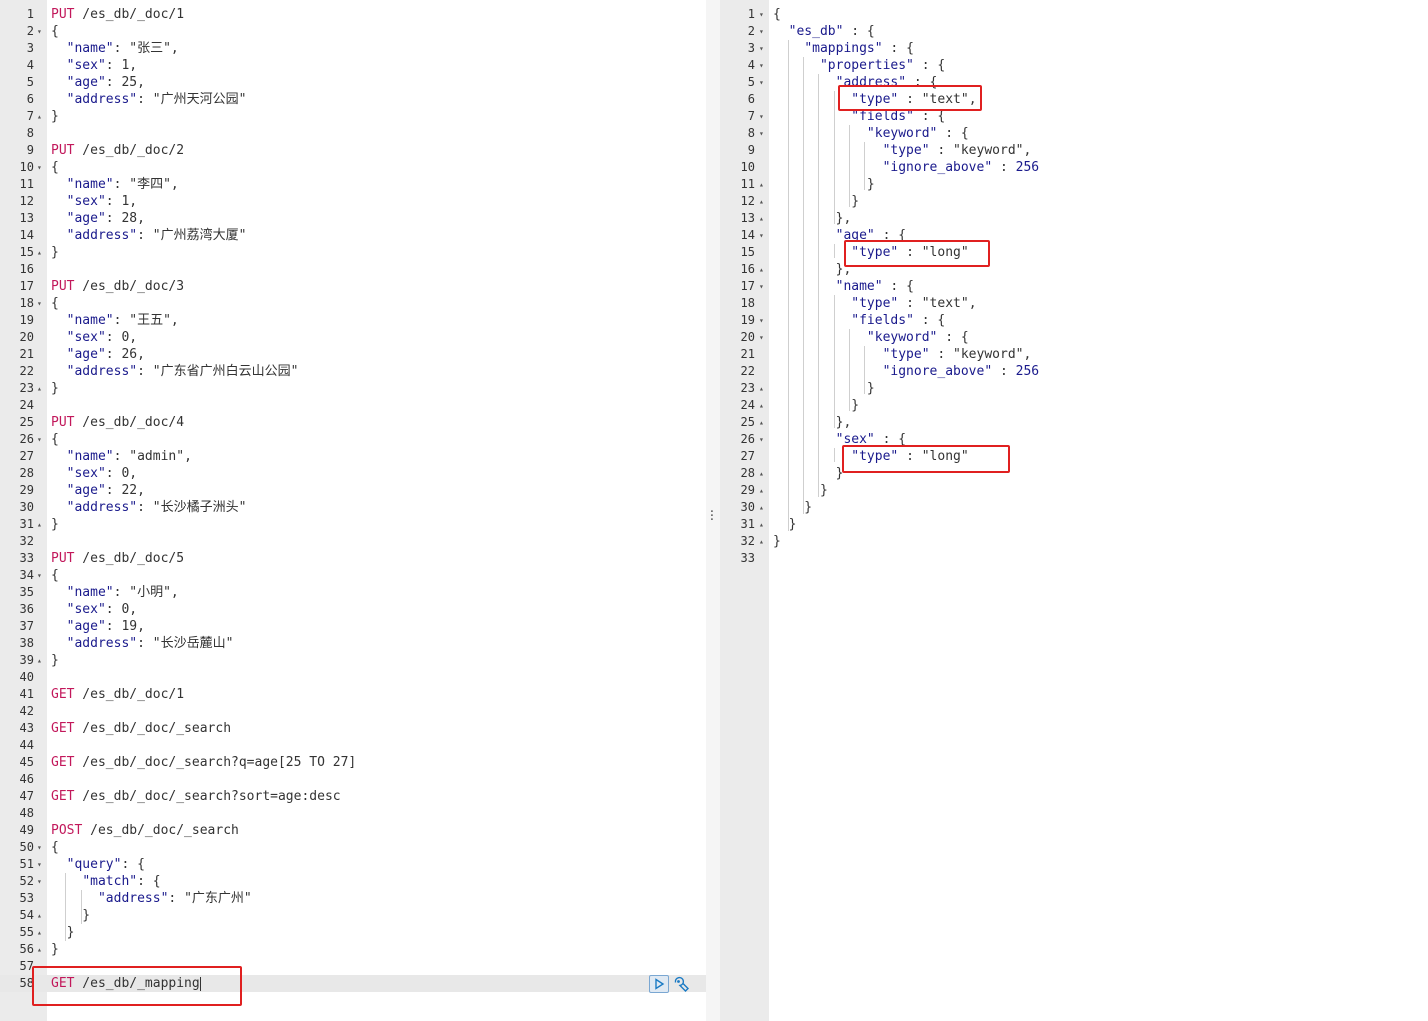  I want to click on request-line: 16, so click(353, 269).